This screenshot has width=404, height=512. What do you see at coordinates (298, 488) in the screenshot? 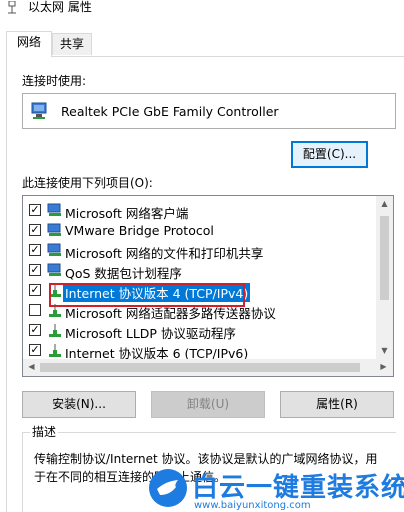
I see `watermark-title: 白云一键重装系统` at bounding box center [298, 488].